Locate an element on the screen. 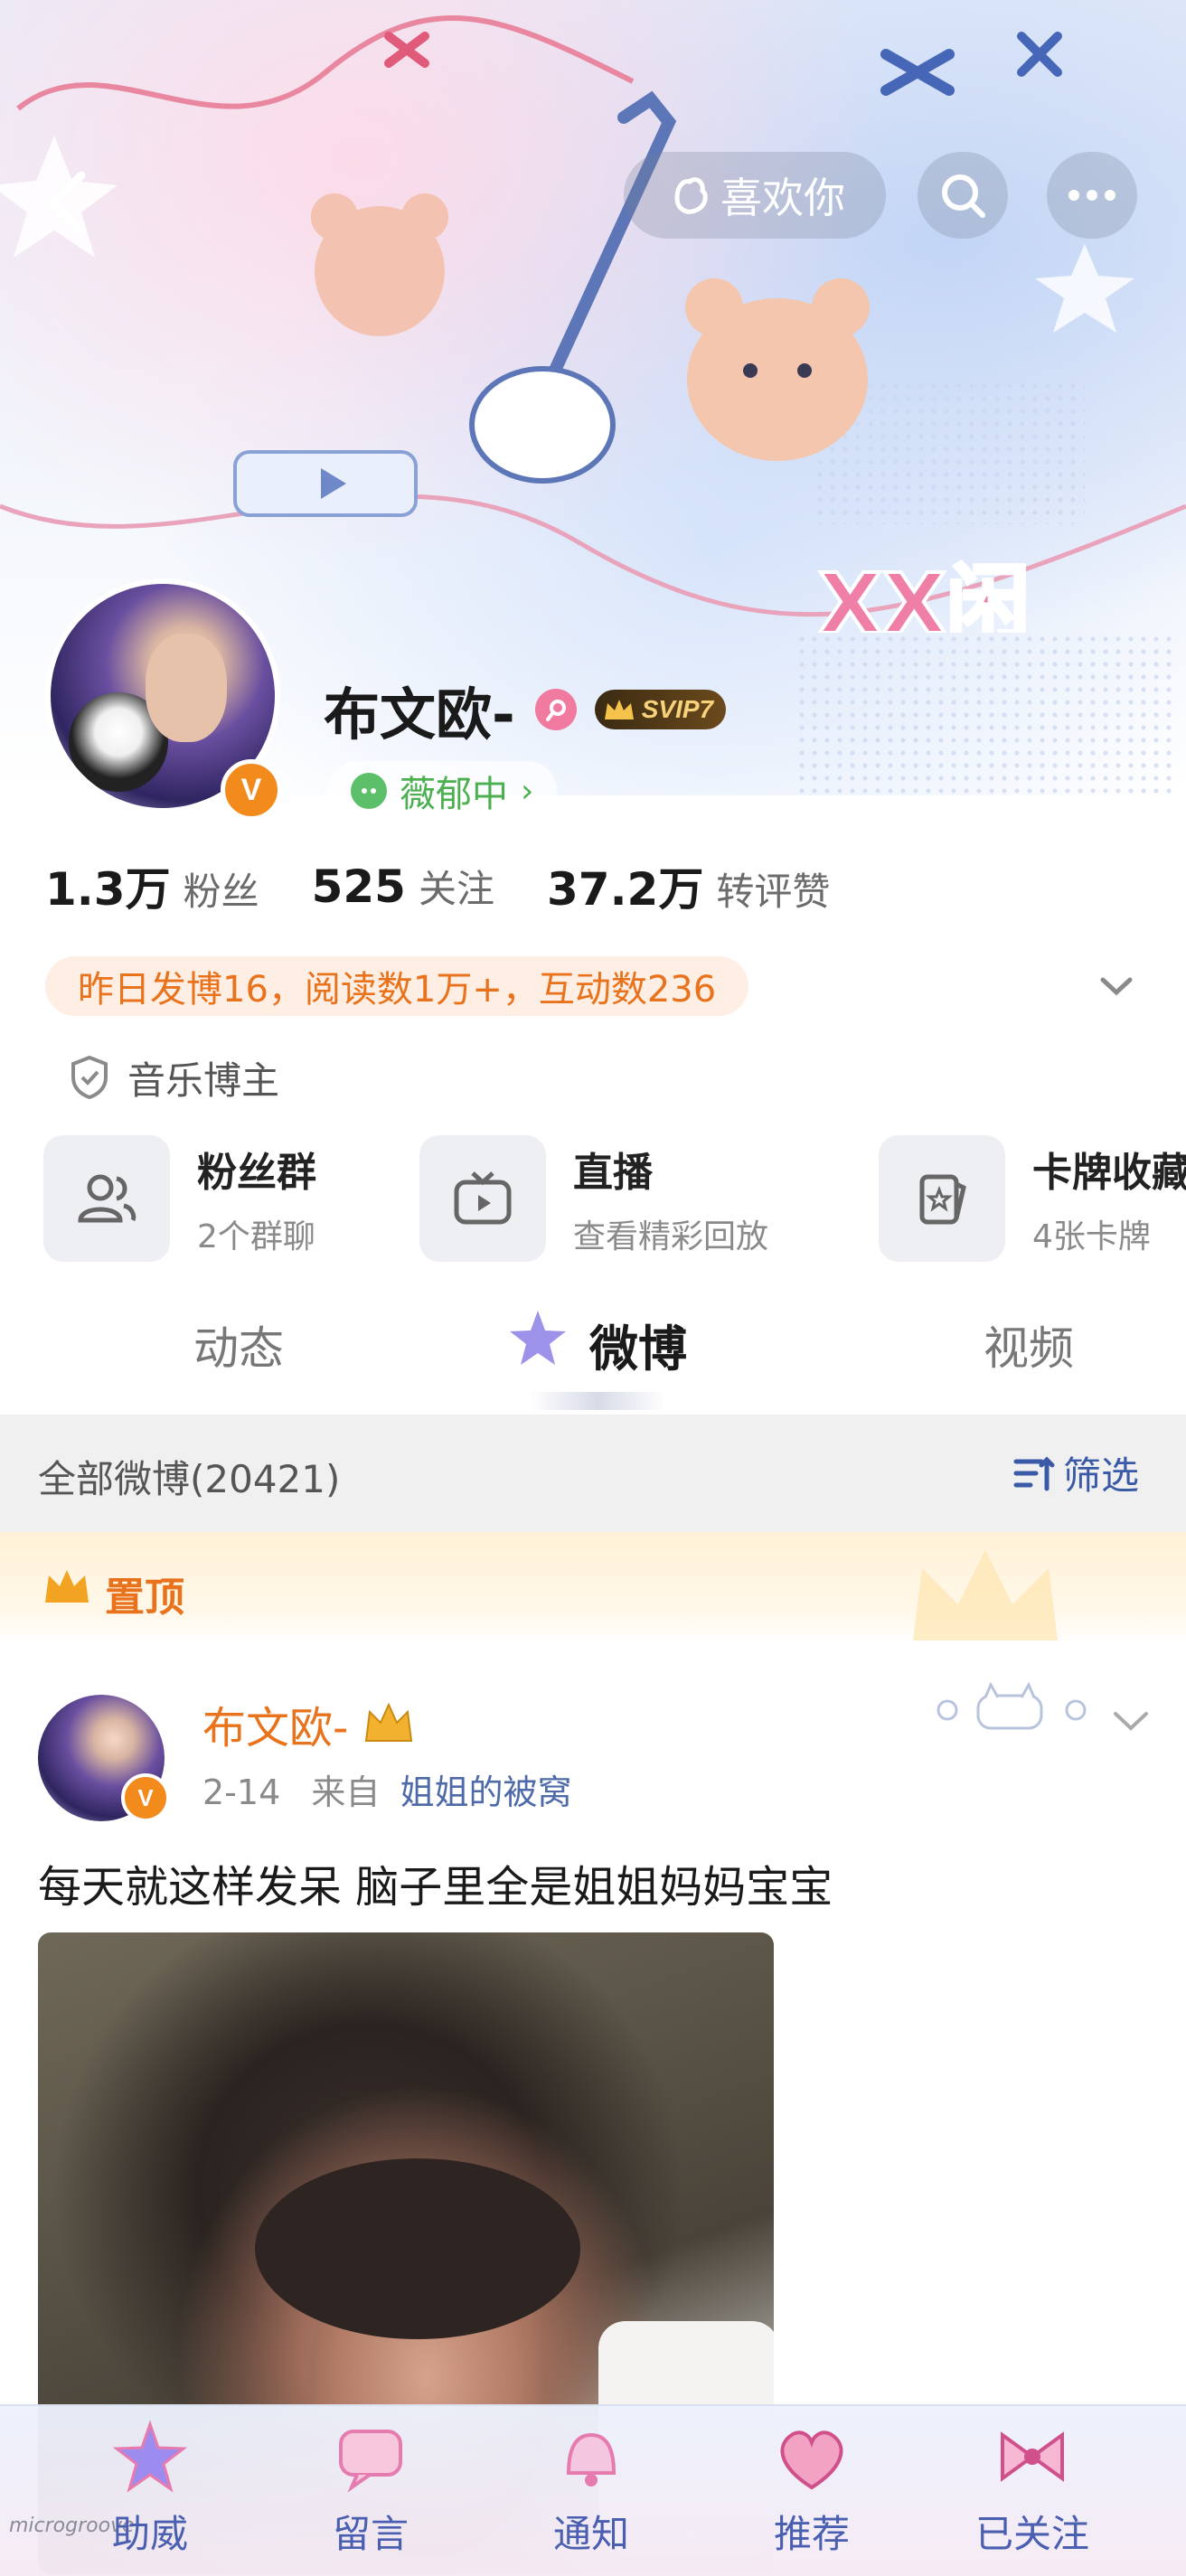  post-menu-button is located at coordinates (1130, 1720).